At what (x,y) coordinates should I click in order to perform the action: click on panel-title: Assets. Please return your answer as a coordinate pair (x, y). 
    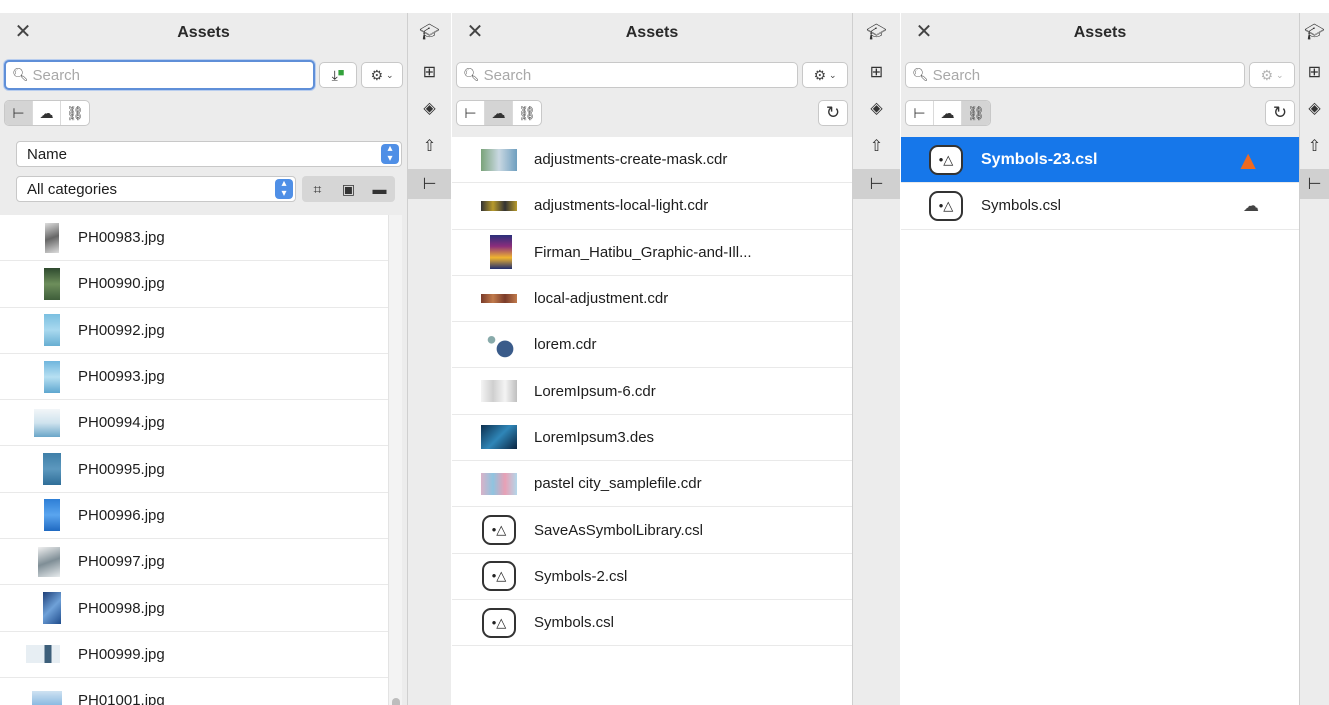
    Looking at the image, I should click on (652, 32).